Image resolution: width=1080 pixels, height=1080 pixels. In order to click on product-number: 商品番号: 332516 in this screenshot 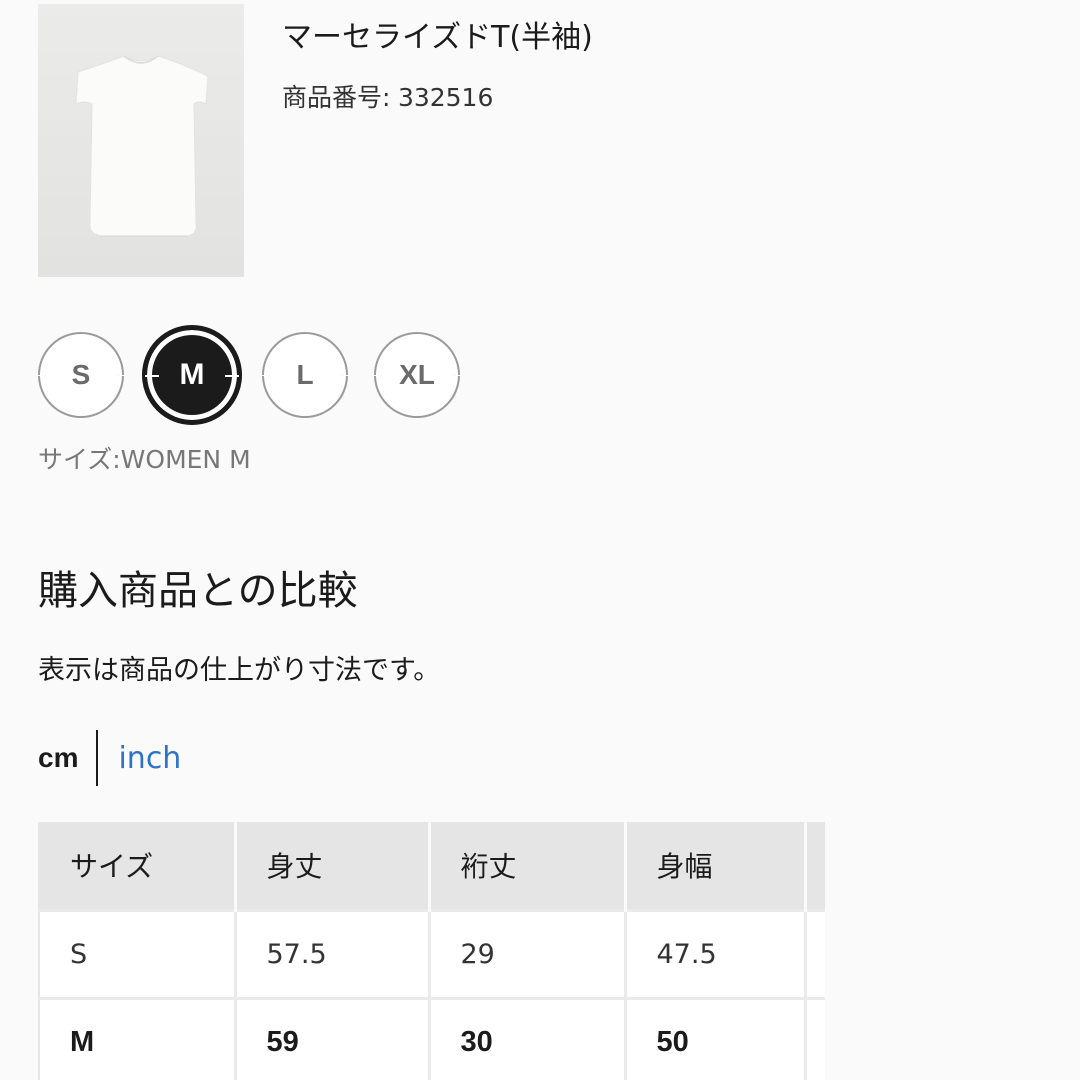, I will do `click(387, 96)`.